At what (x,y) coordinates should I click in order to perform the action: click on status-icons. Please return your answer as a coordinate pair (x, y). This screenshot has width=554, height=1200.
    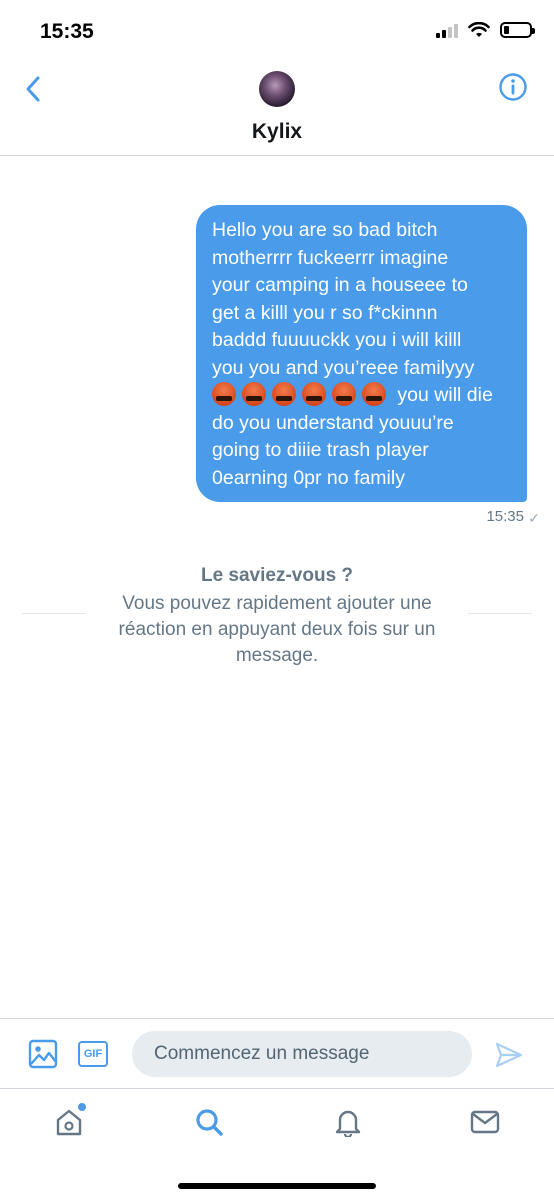
    Looking at the image, I should click on (485, 30).